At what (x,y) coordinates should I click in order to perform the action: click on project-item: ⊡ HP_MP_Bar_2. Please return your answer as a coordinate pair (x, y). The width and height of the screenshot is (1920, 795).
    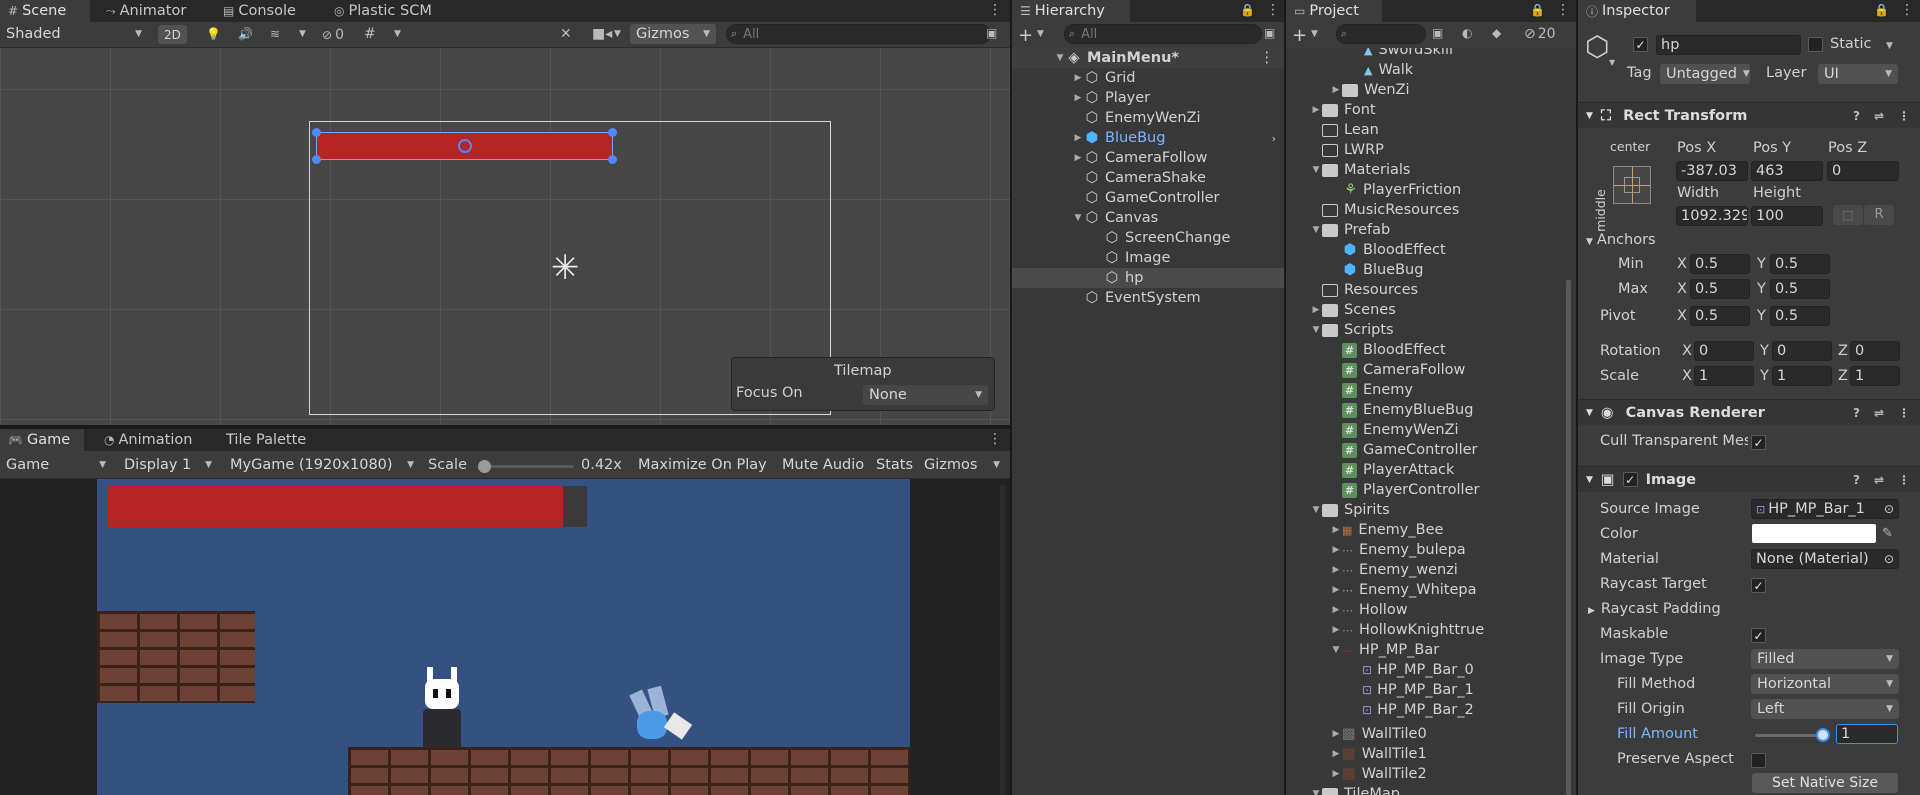
    Looking at the image, I should click on (1380, 710).